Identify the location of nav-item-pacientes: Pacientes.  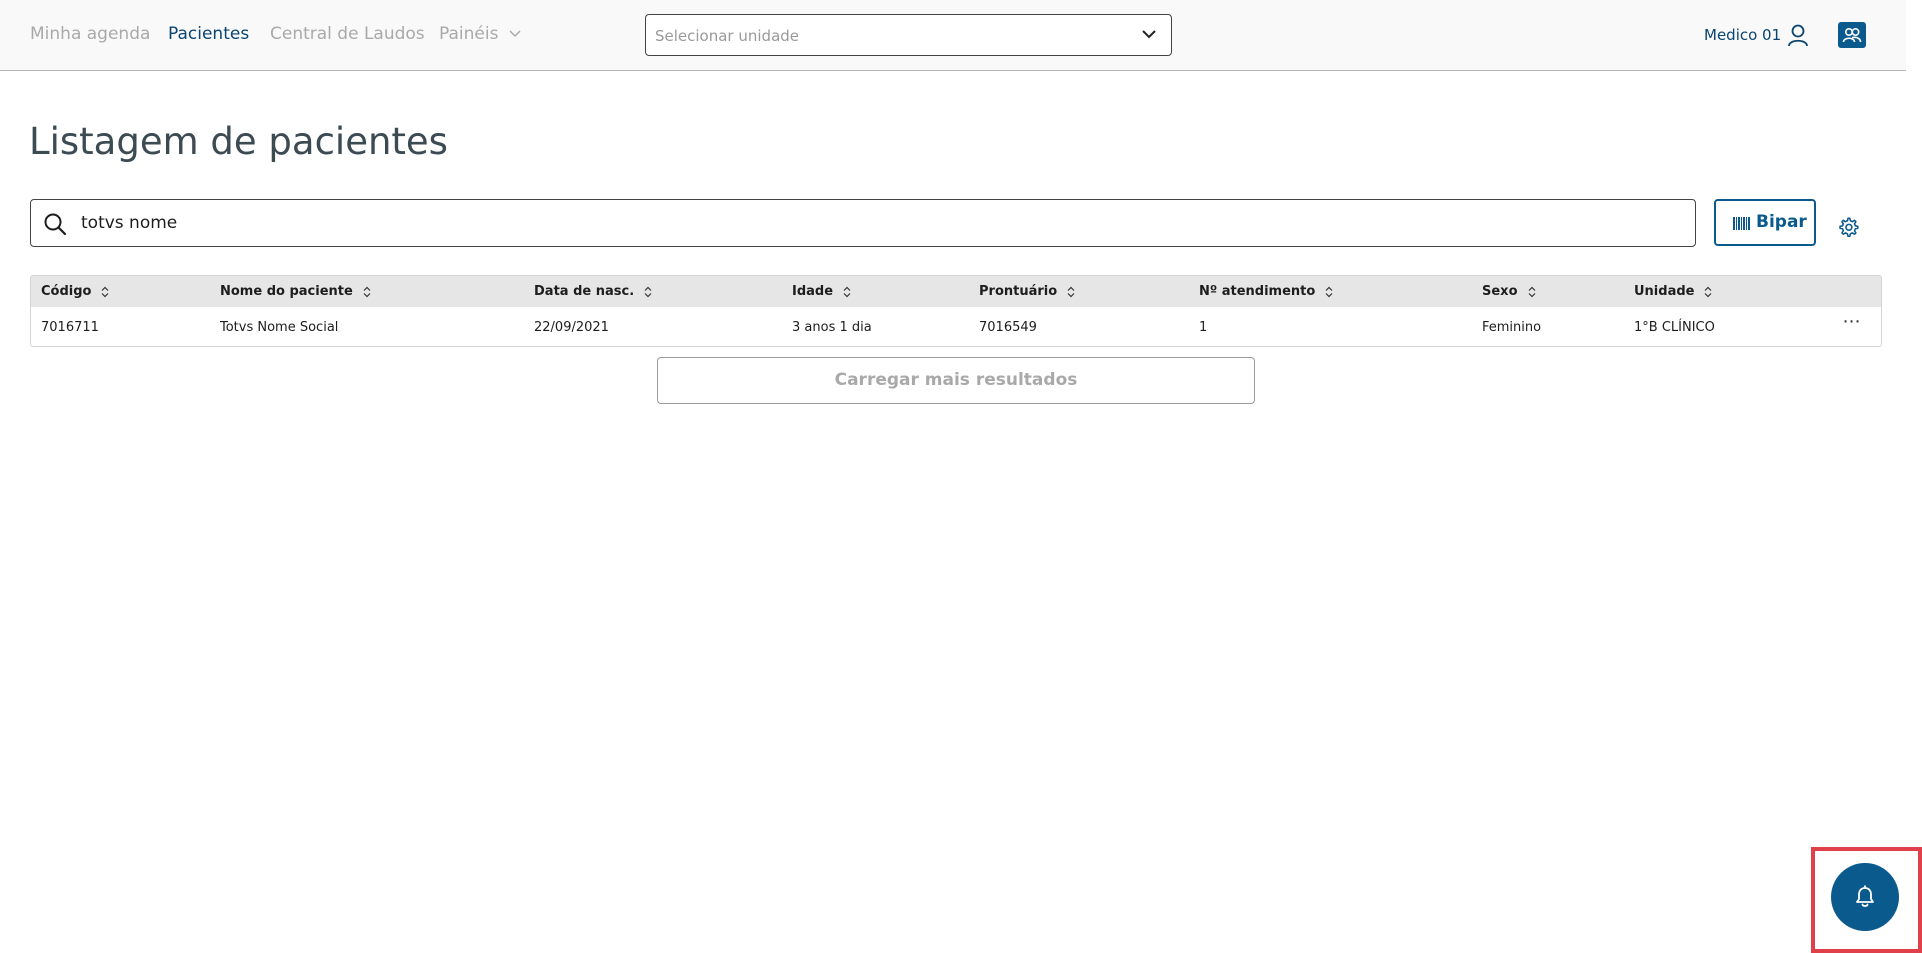
(208, 34).